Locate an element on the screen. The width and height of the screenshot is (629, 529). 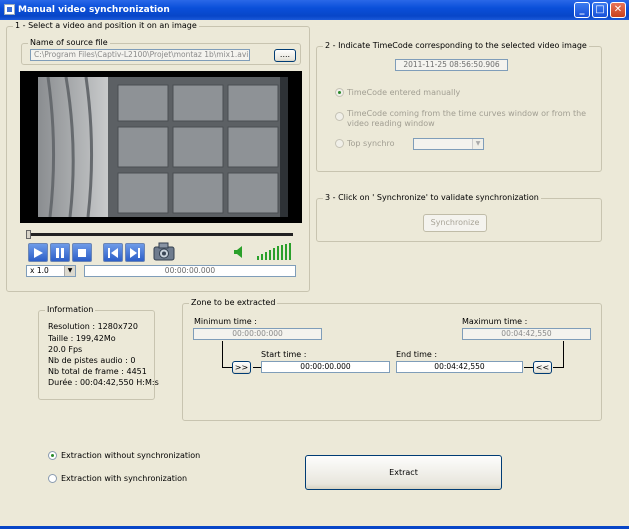
pause-icon is located at coordinates (60, 253).